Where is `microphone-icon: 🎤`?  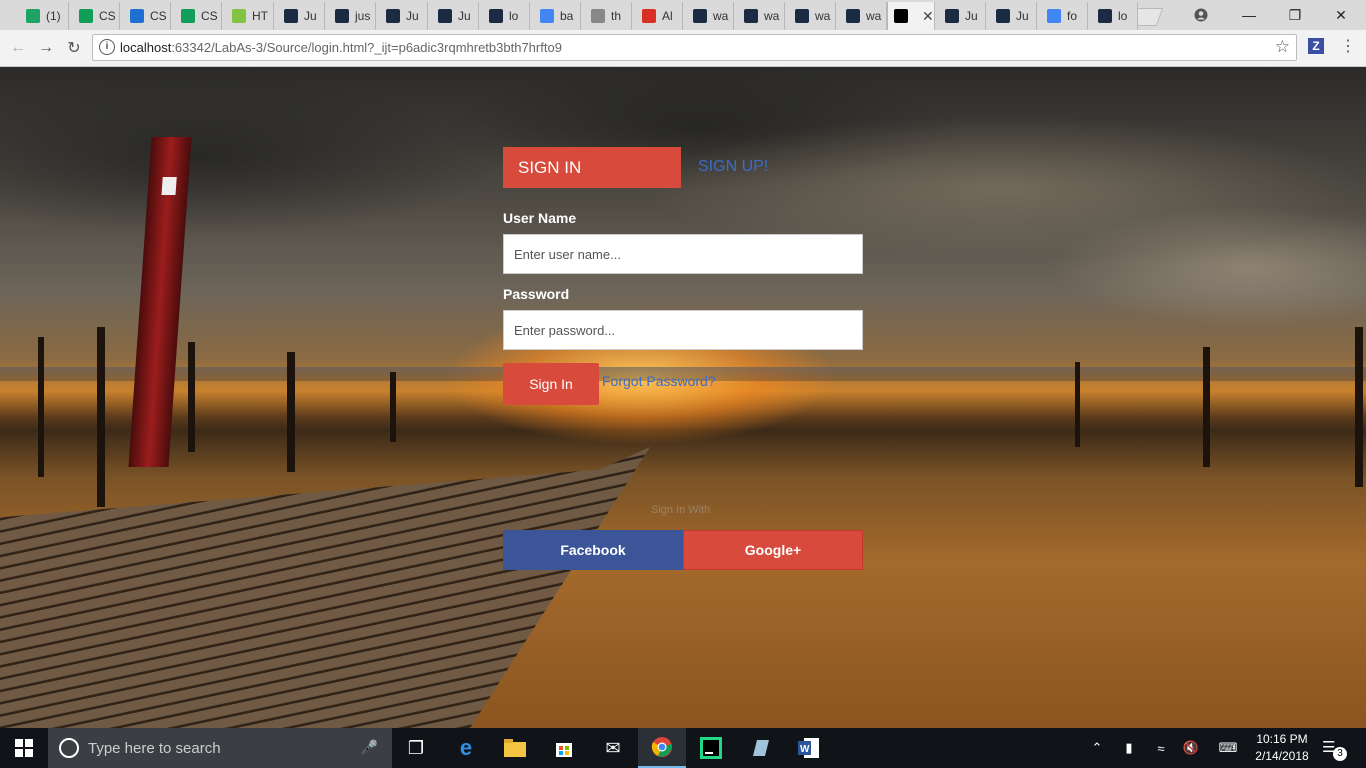 microphone-icon: 🎤 is located at coordinates (369, 747).